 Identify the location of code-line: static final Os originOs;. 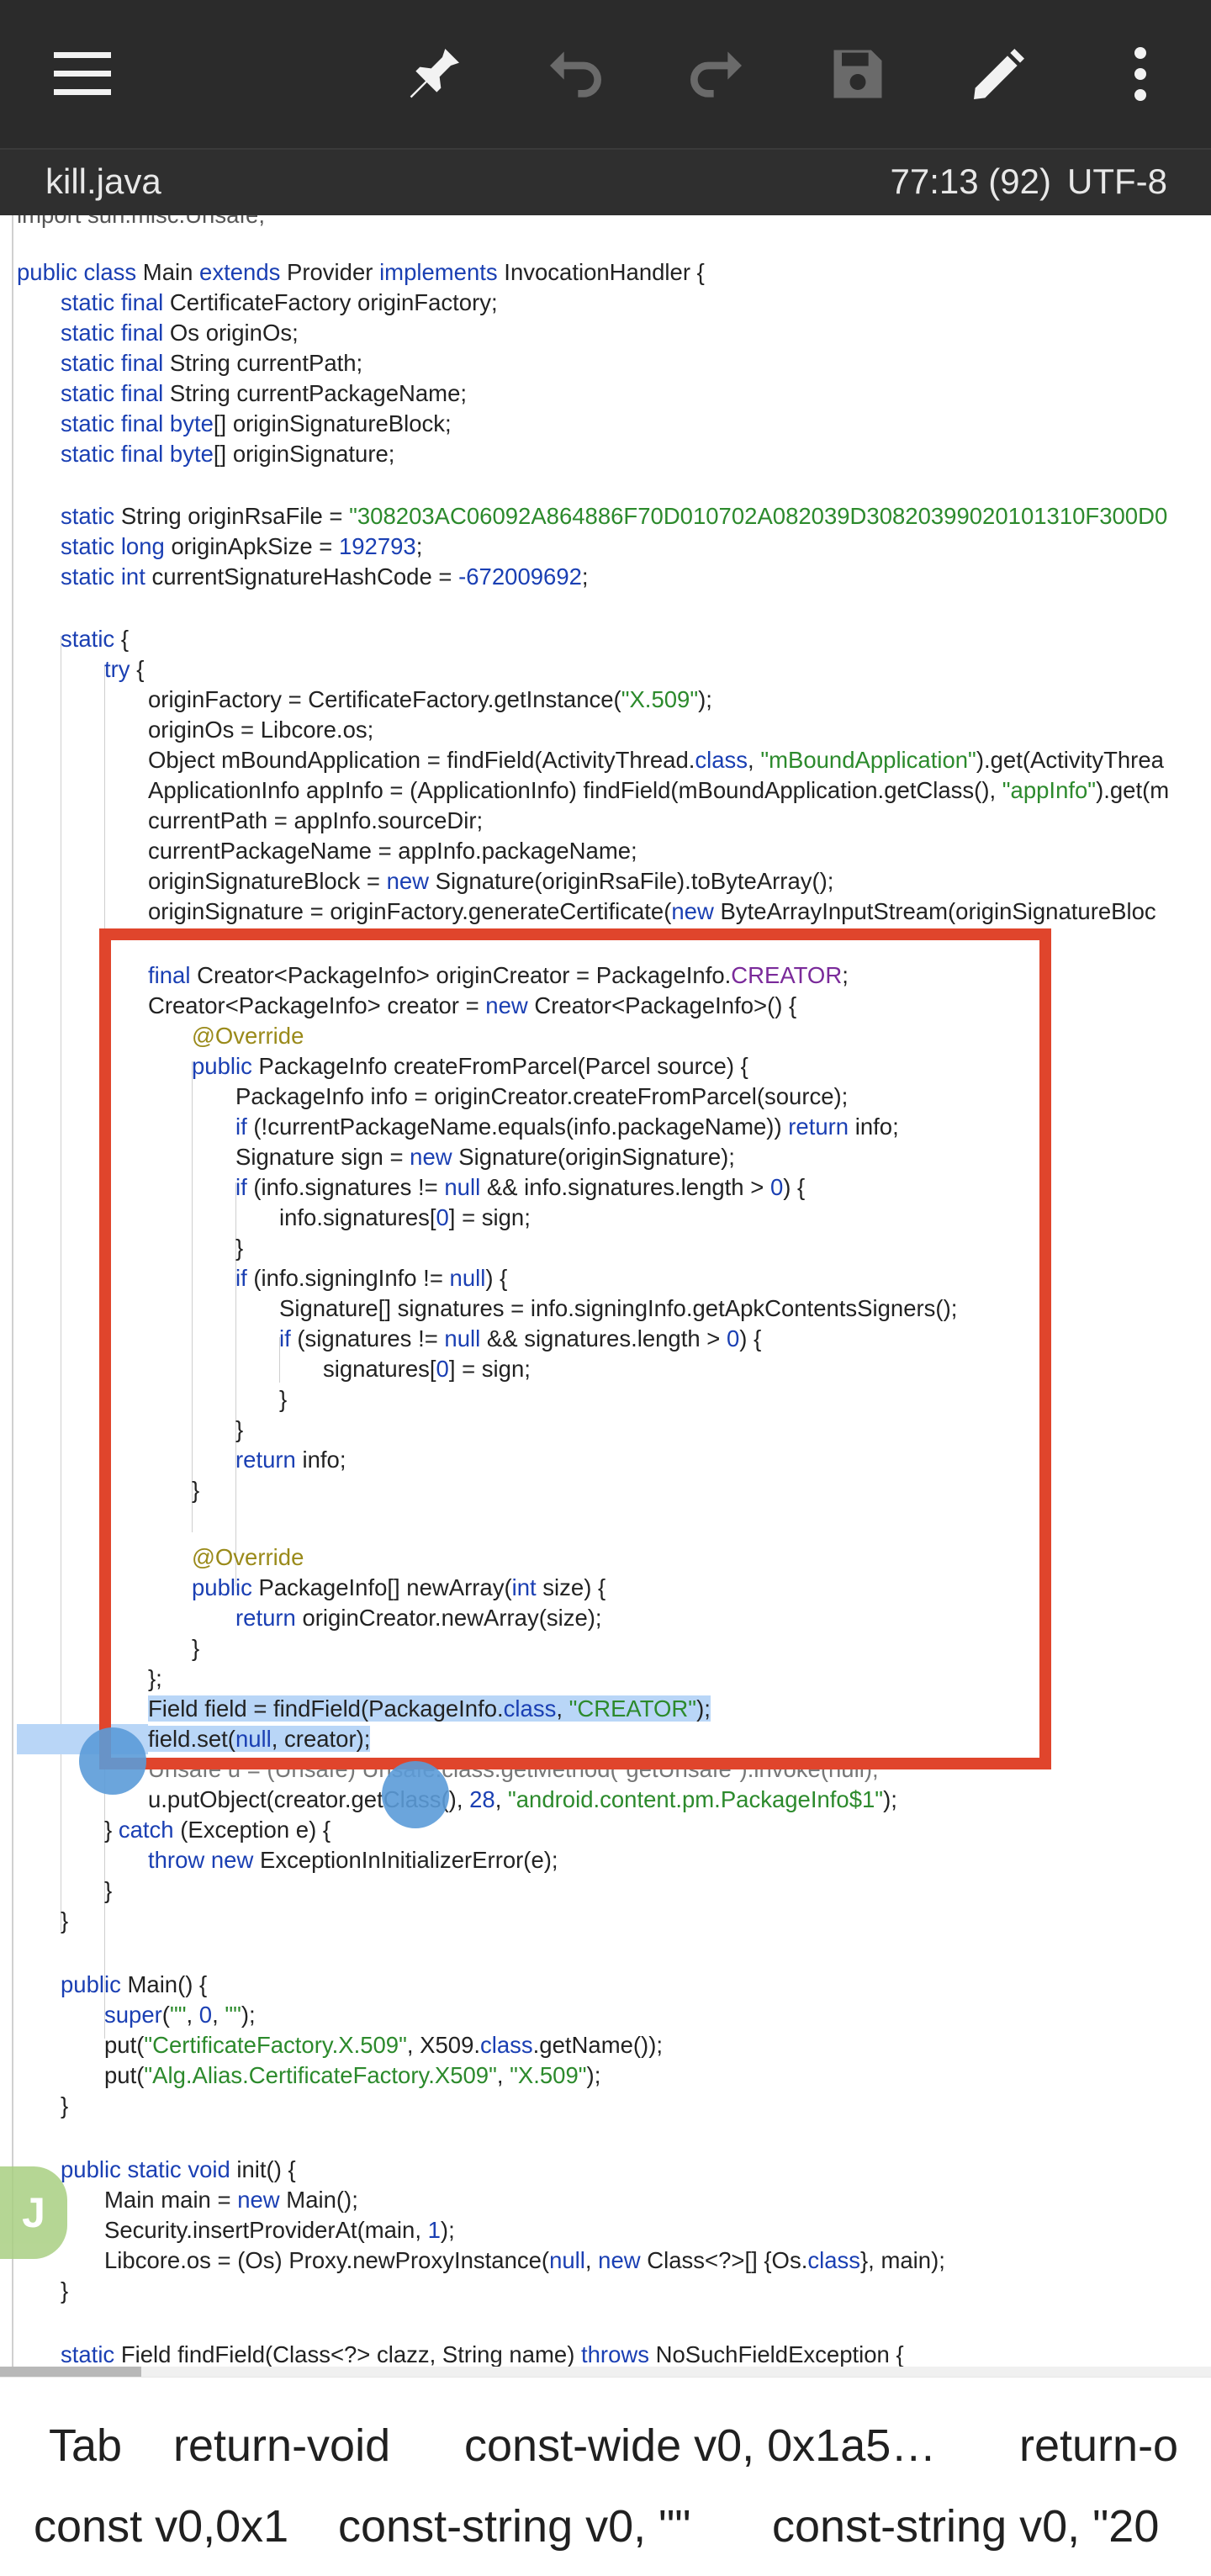
(180, 333).